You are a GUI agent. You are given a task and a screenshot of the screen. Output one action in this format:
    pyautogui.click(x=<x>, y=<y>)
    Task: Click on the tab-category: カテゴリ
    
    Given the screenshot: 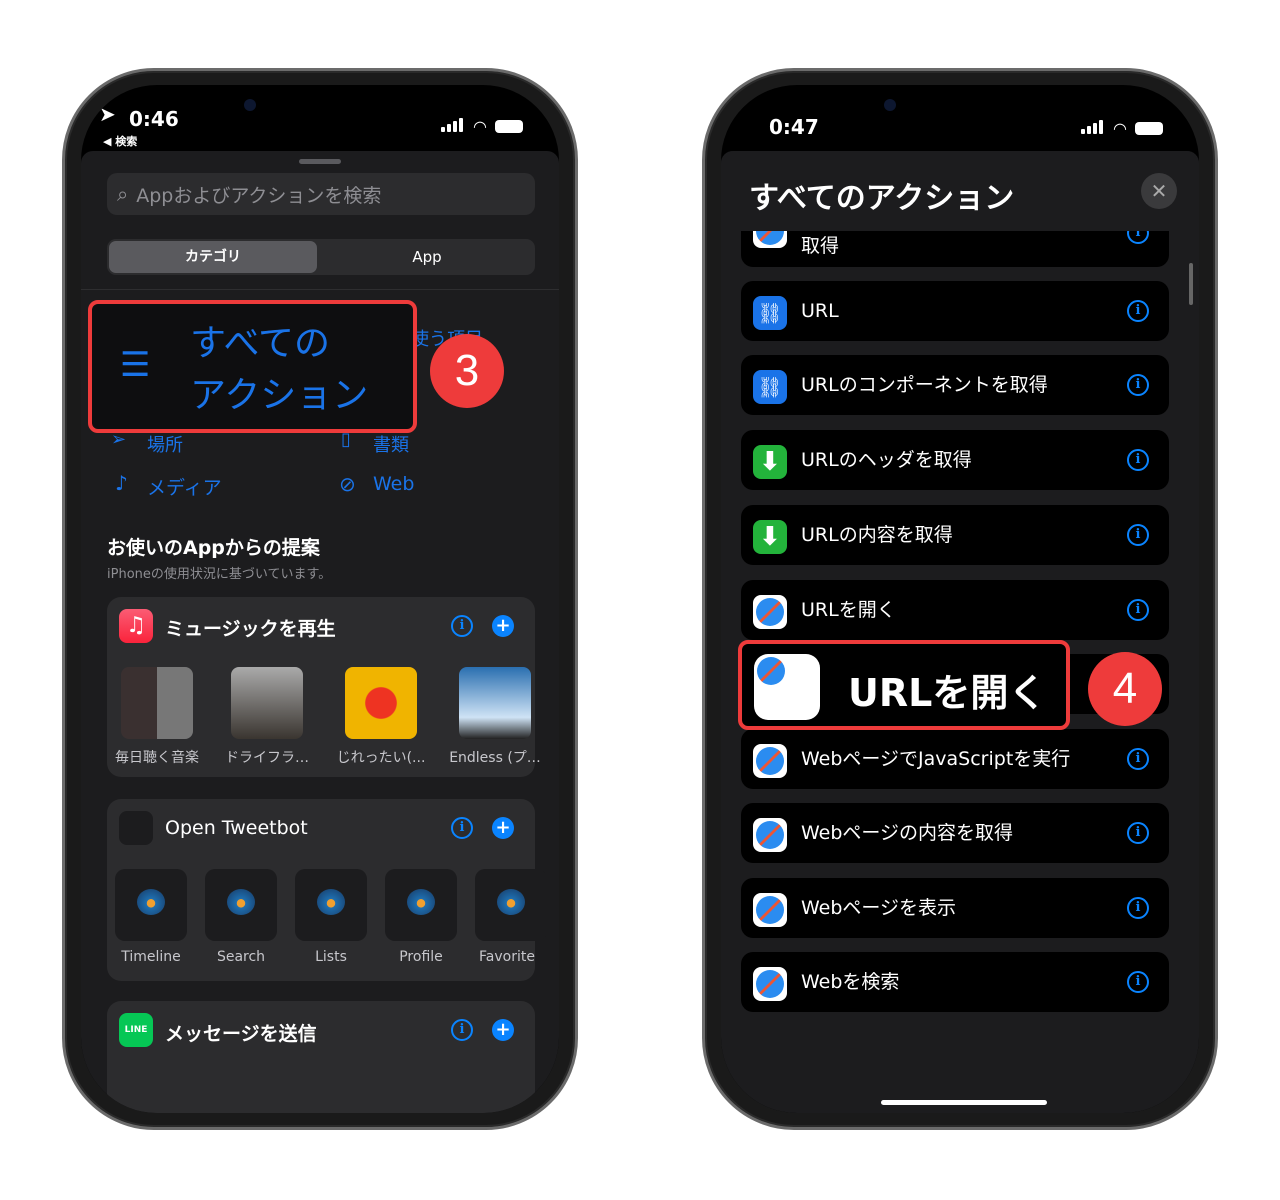 What is the action you would take?
    pyautogui.click(x=213, y=257)
    